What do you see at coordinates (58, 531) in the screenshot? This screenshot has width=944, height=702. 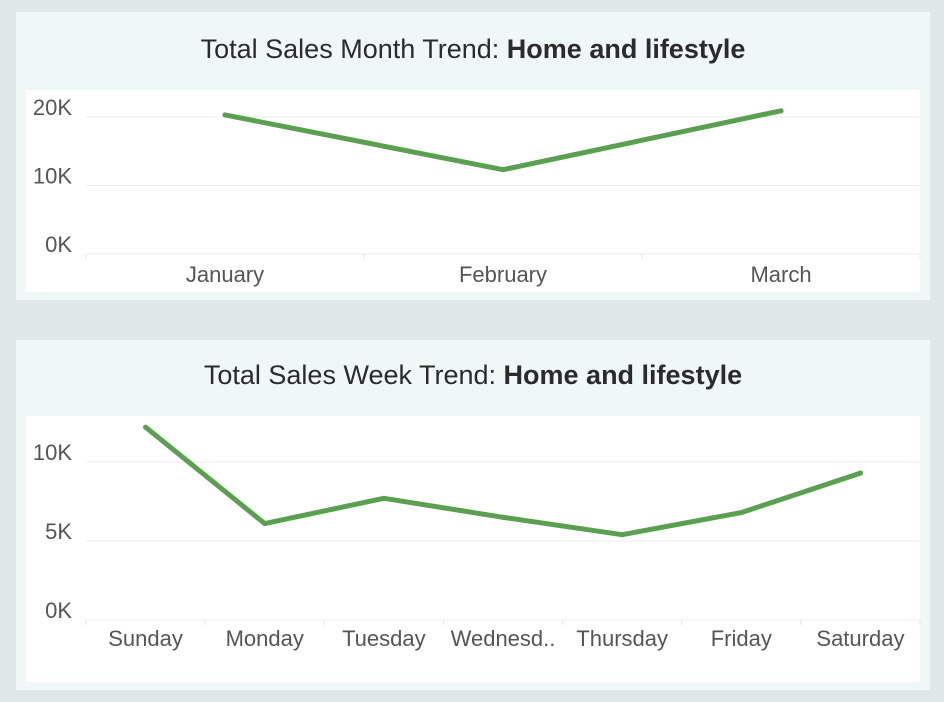 I see `week-y-tick-label: 5K` at bounding box center [58, 531].